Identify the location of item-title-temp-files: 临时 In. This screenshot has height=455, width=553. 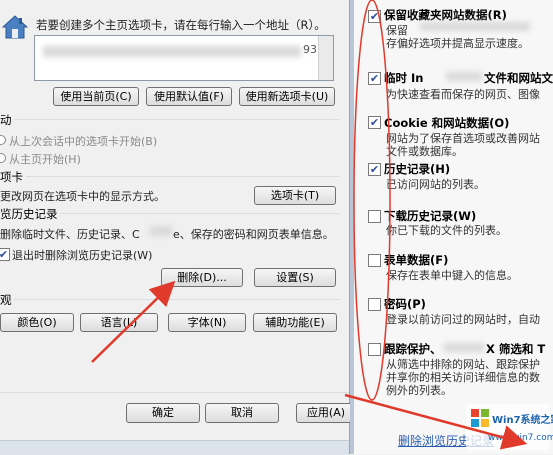
(404, 78).